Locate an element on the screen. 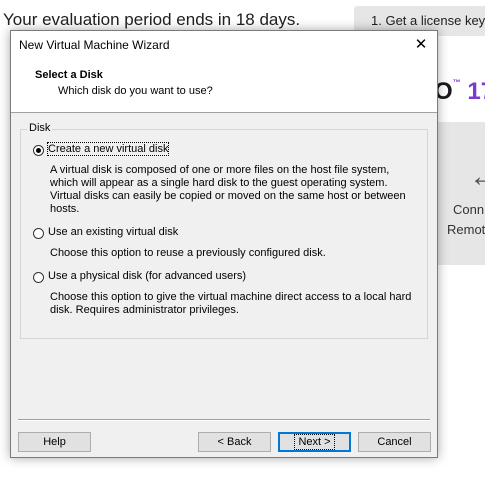 The width and height of the screenshot is (485, 498). evaluation-notice: Your evaluation period ends in 18 days. is located at coordinates (152, 19).